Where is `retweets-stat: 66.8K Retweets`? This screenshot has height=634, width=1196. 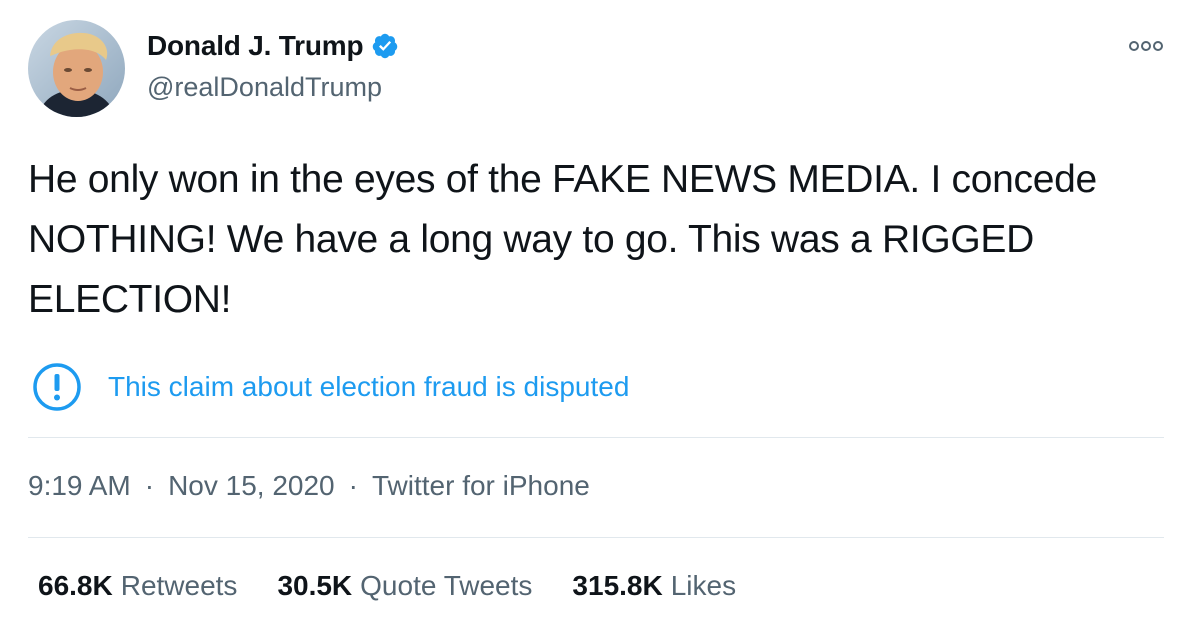 retweets-stat: 66.8K Retweets is located at coordinates (137, 586).